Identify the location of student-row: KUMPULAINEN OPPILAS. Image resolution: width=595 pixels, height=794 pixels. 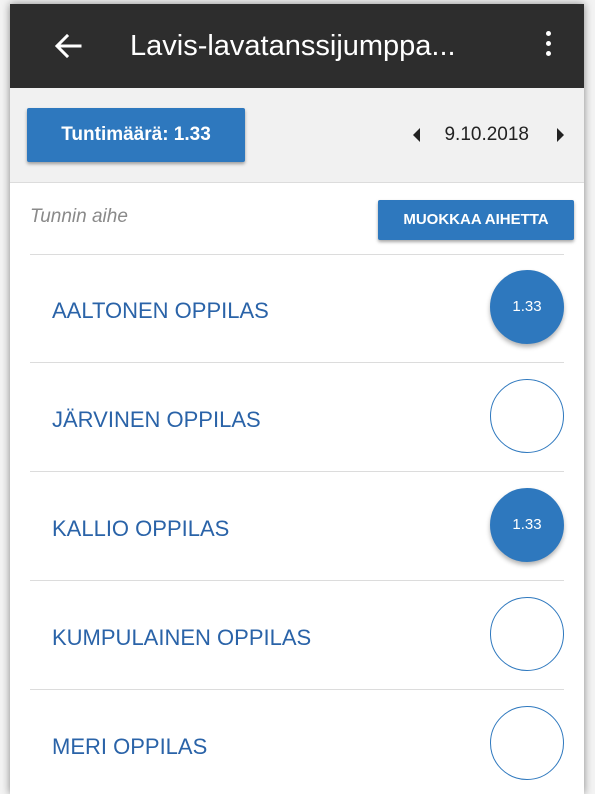
(297, 635).